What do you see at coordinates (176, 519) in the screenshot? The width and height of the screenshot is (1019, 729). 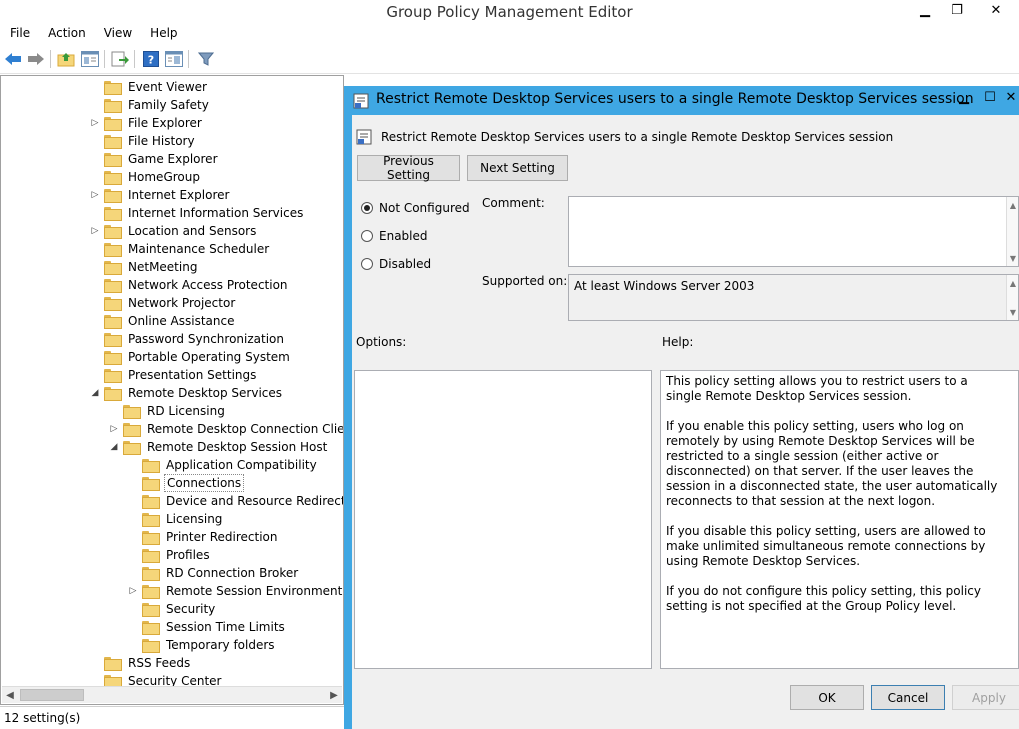 I see `tree-item: Licensing` at bounding box center [176, 519].